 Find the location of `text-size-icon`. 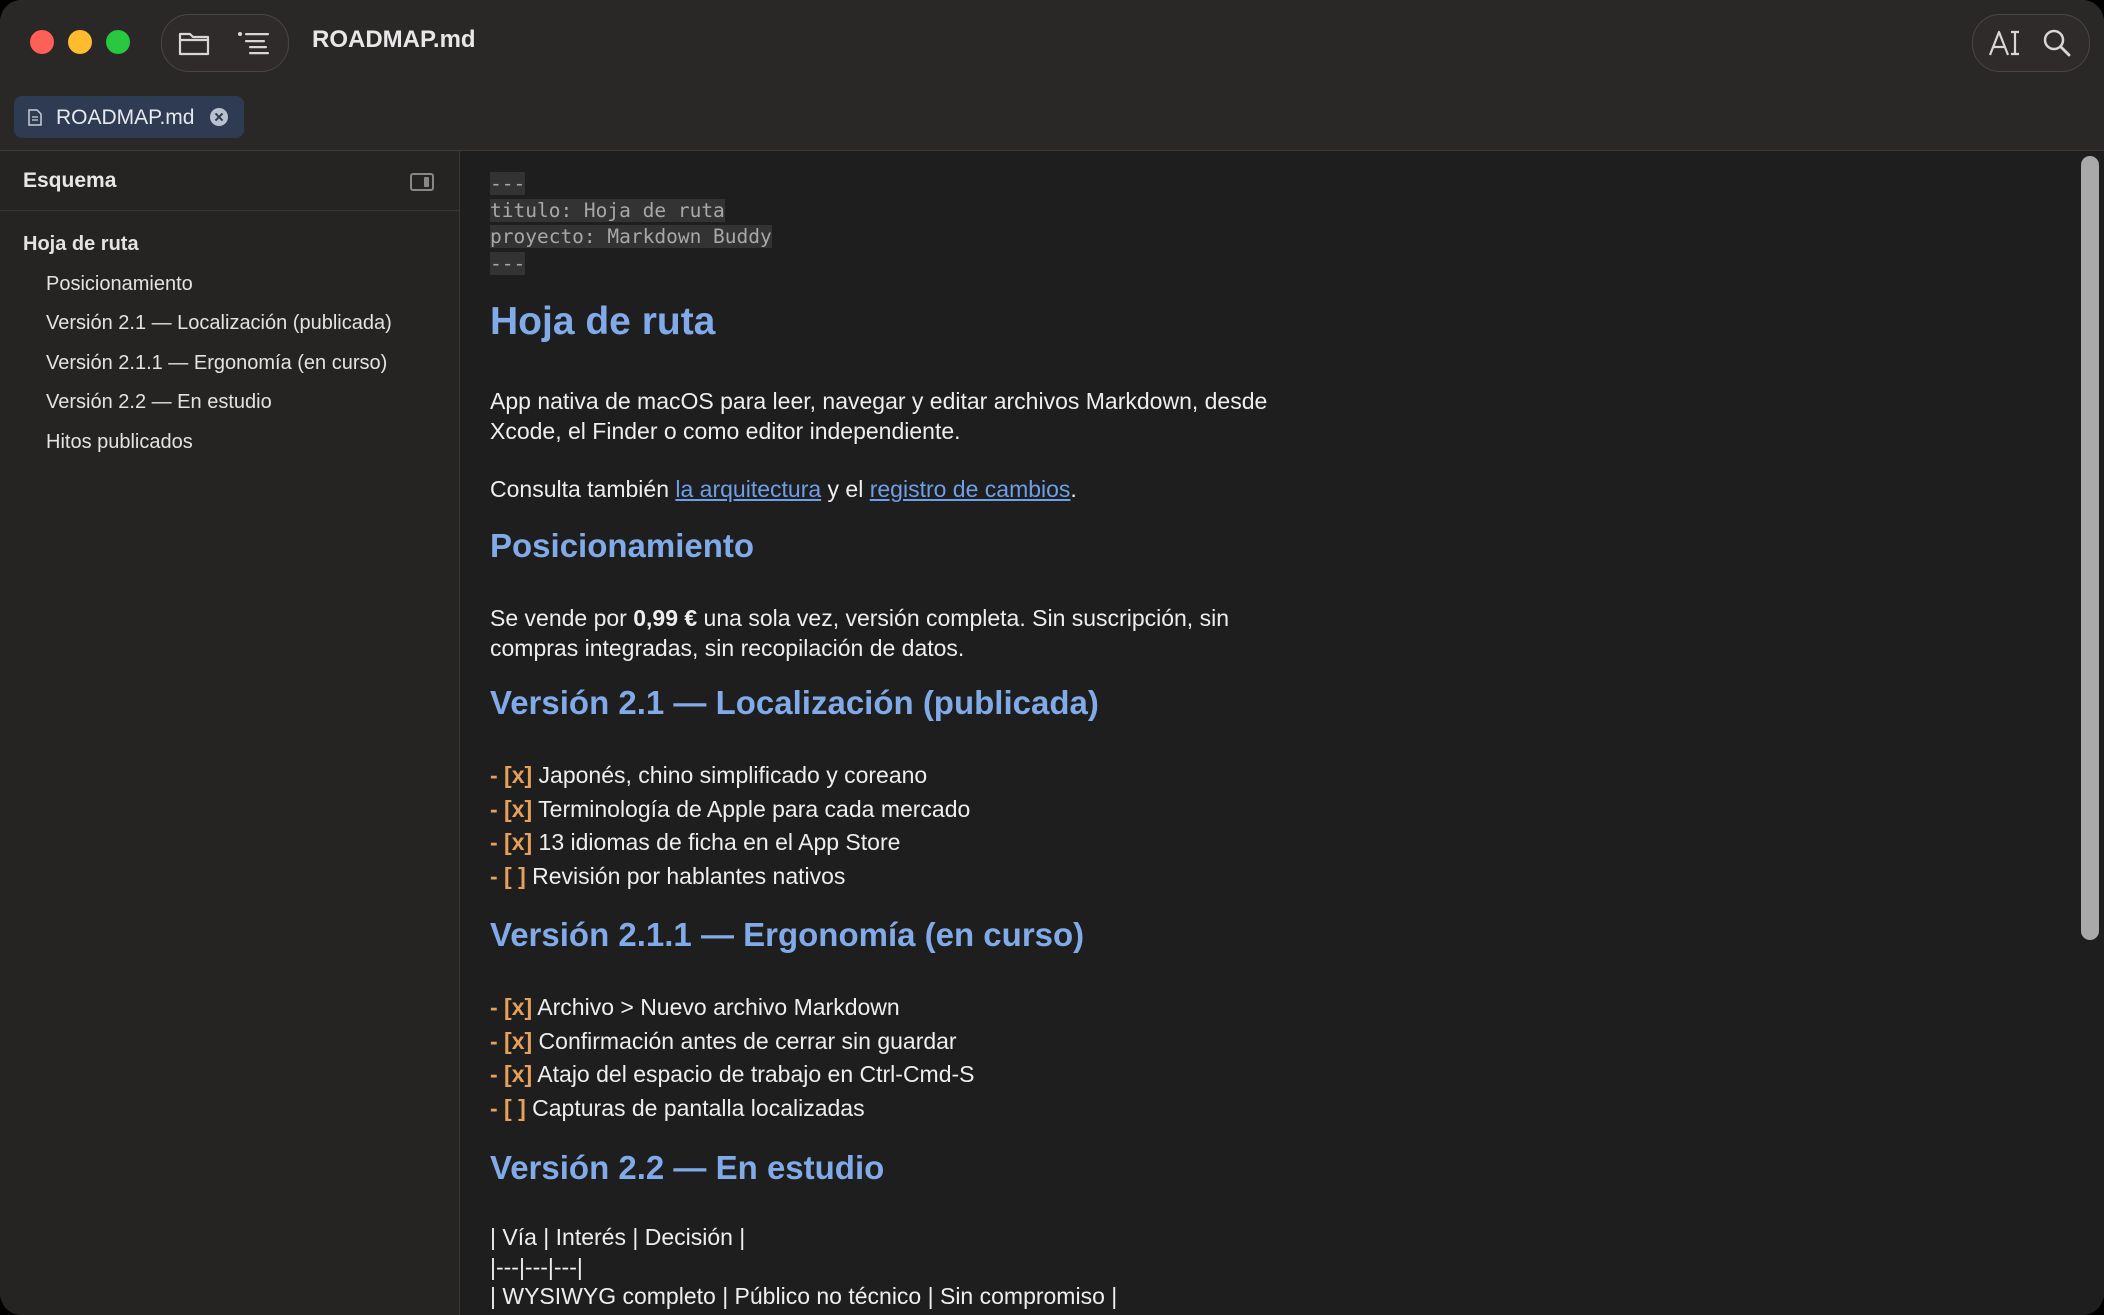

text-size-icon is located at coordinates (2003, 43).